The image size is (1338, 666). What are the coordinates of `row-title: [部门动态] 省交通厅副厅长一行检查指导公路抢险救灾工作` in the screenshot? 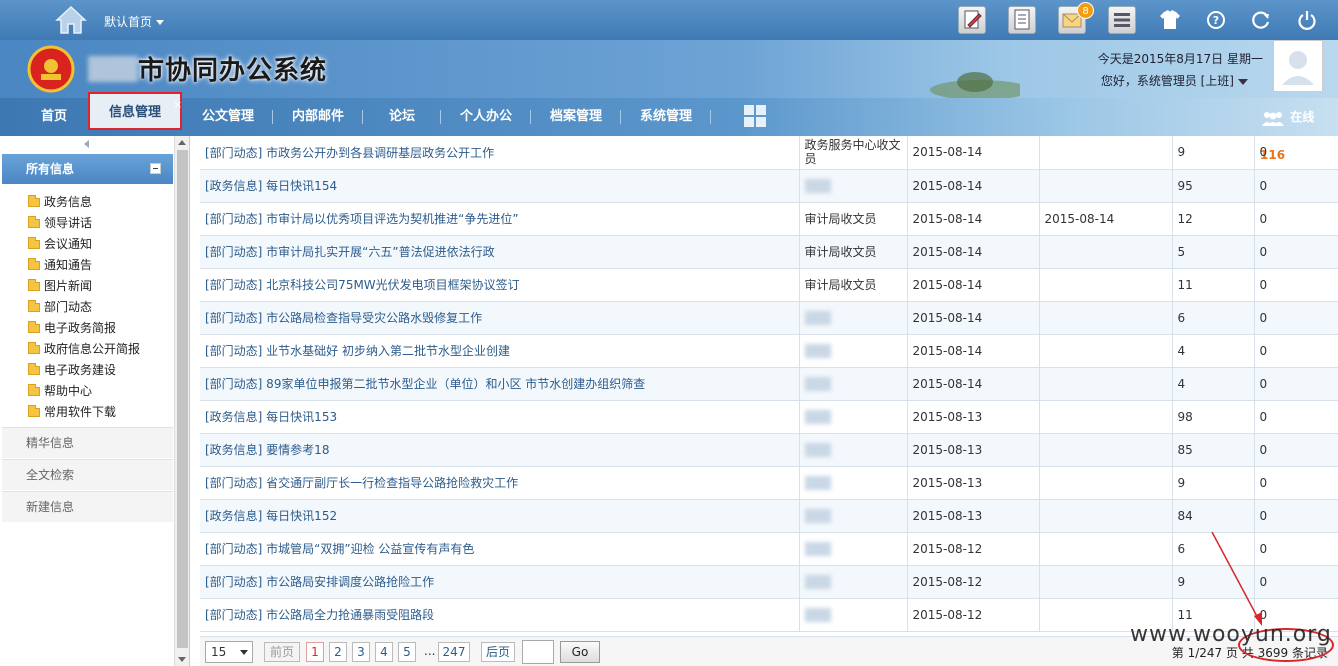 It's located at (500, 483).